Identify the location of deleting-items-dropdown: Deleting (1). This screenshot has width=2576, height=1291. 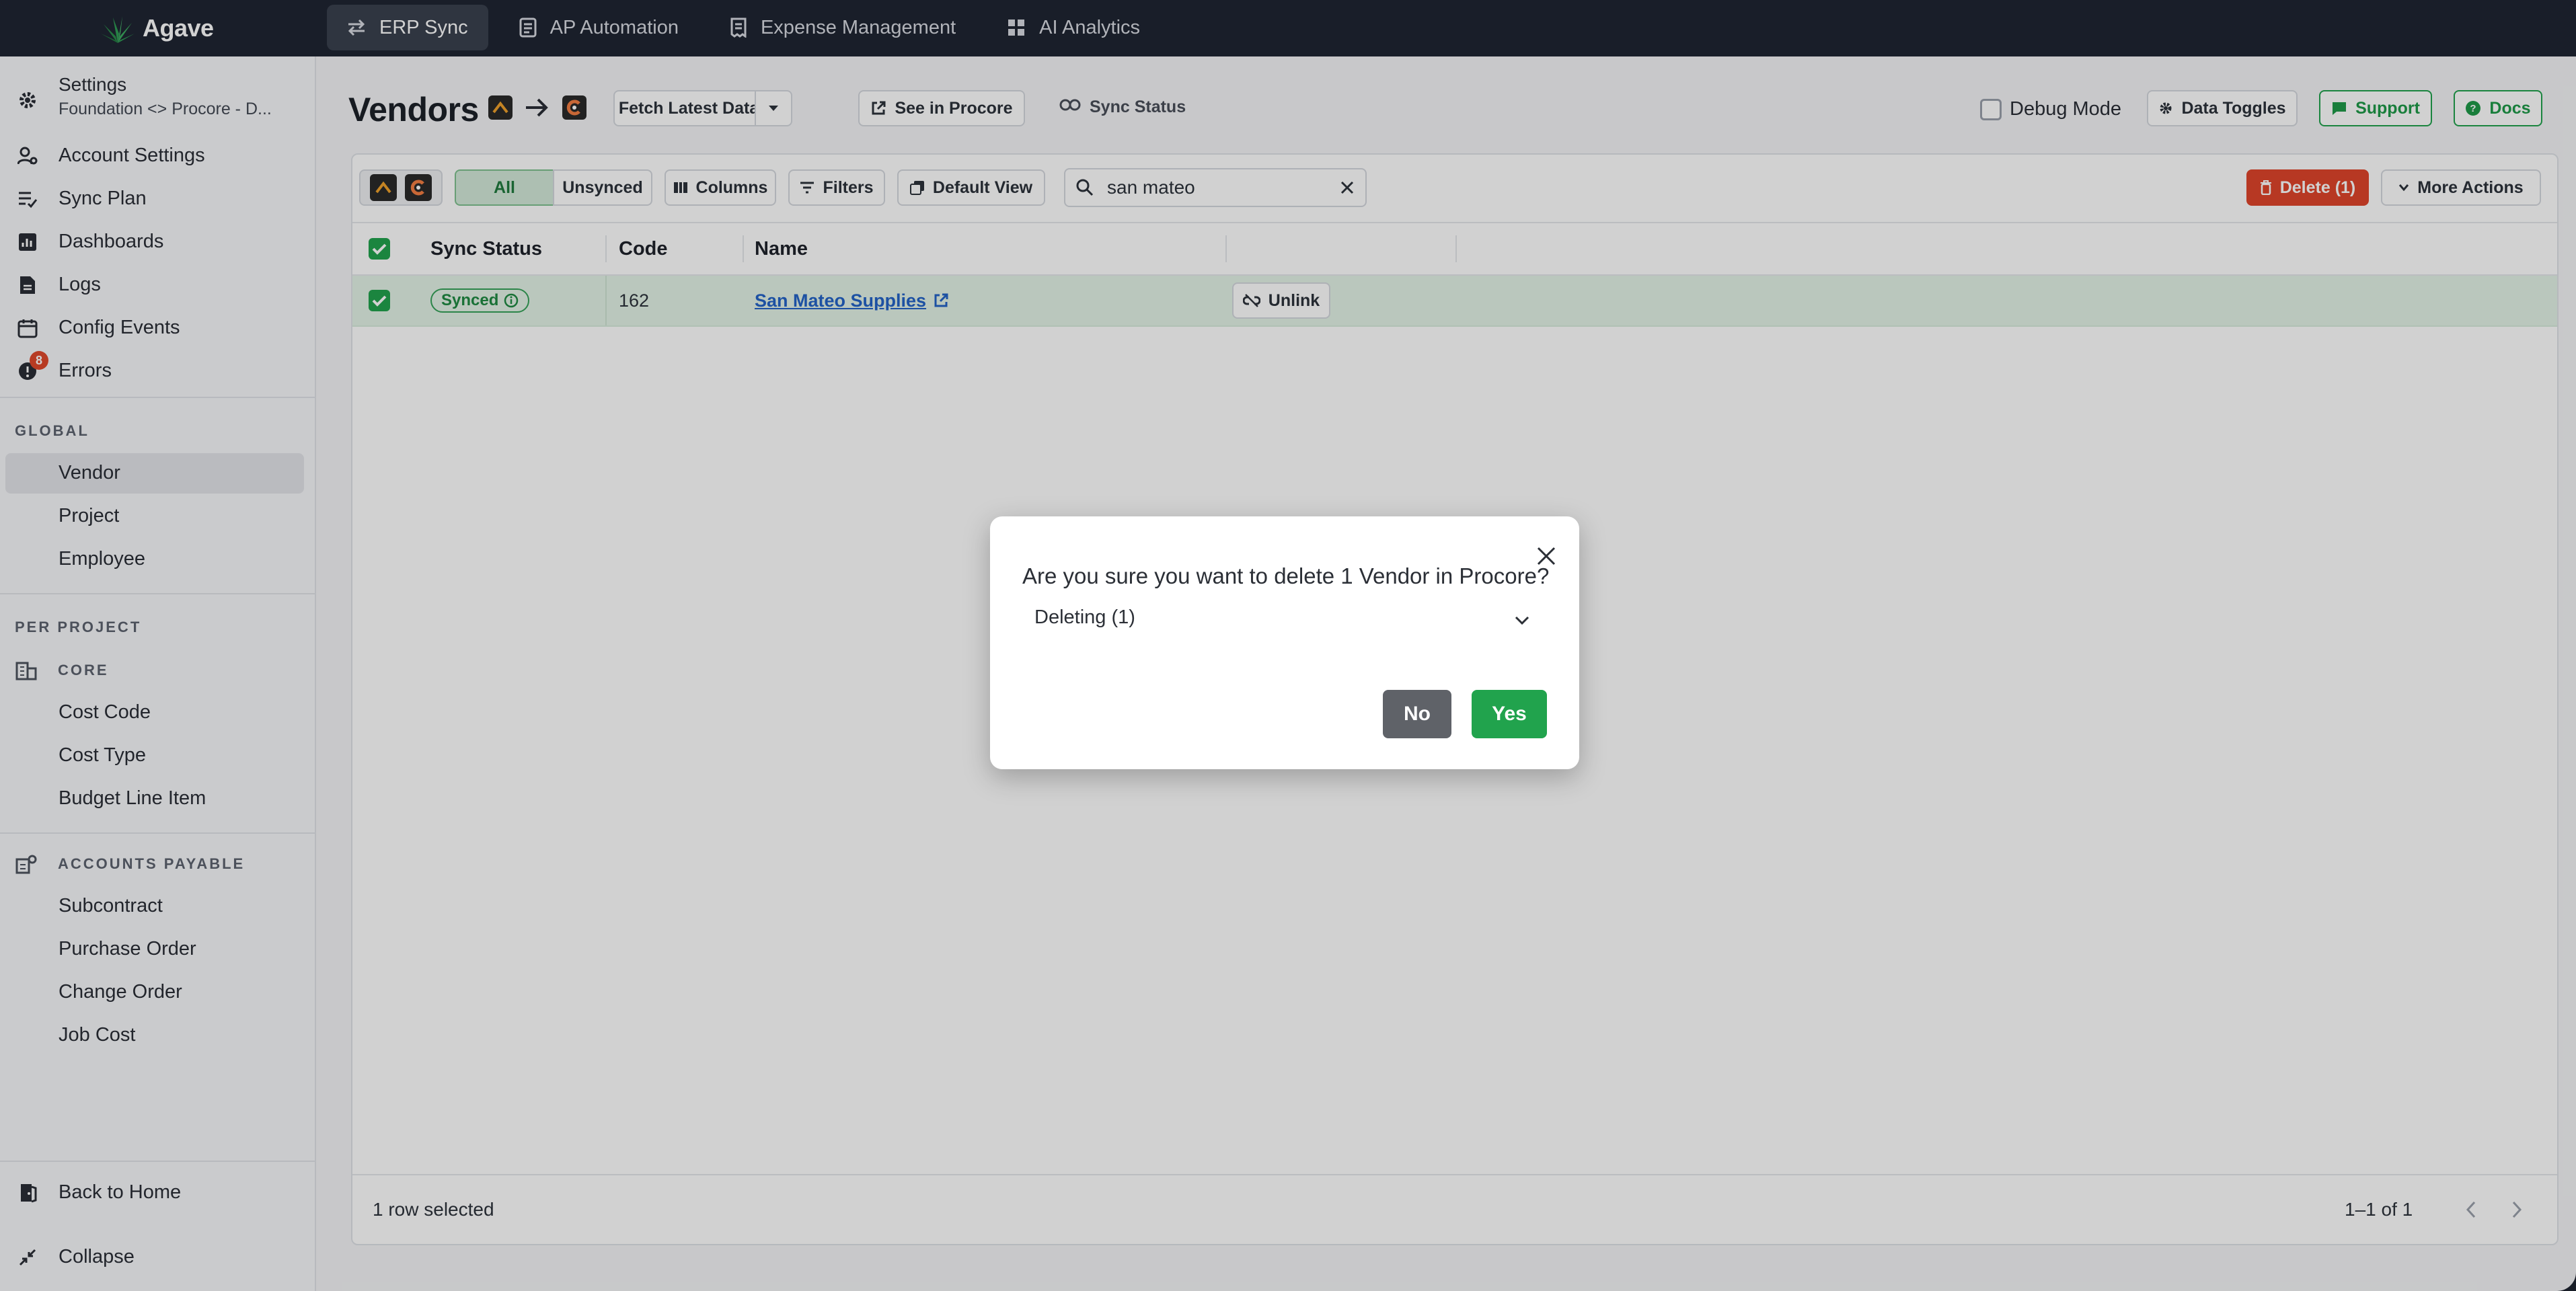
(1284, 621).